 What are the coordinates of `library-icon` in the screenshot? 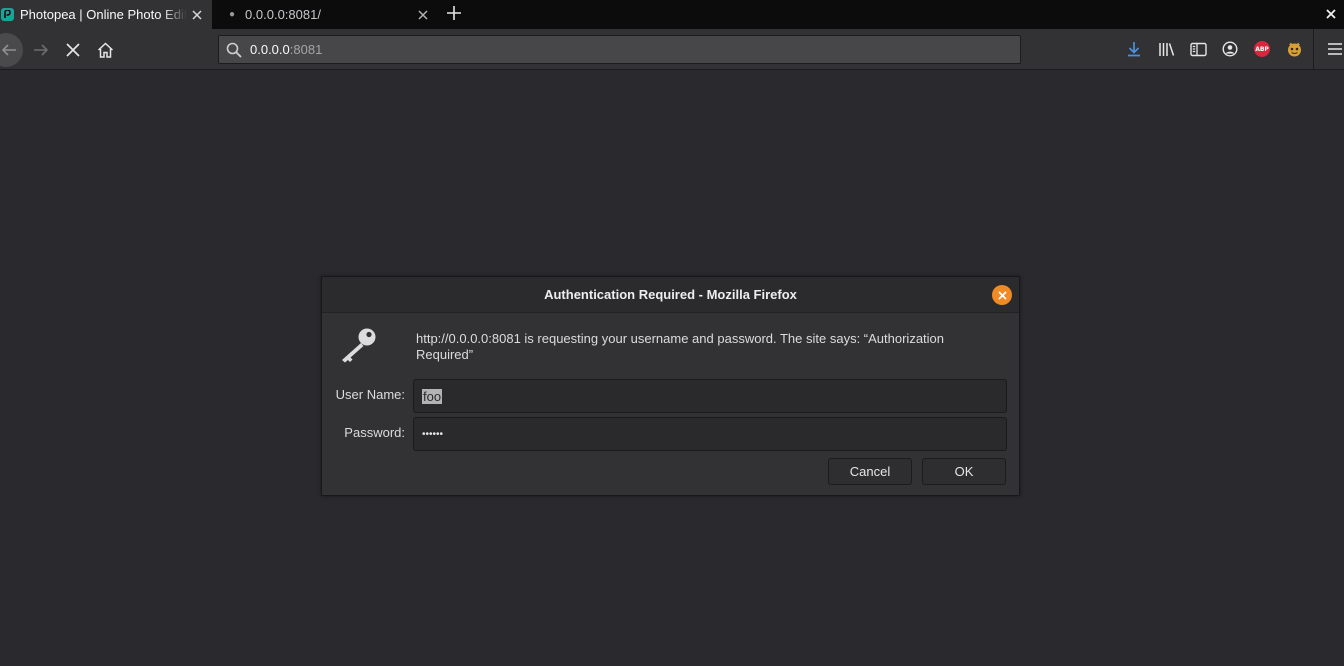 It's located at (1166, 49).